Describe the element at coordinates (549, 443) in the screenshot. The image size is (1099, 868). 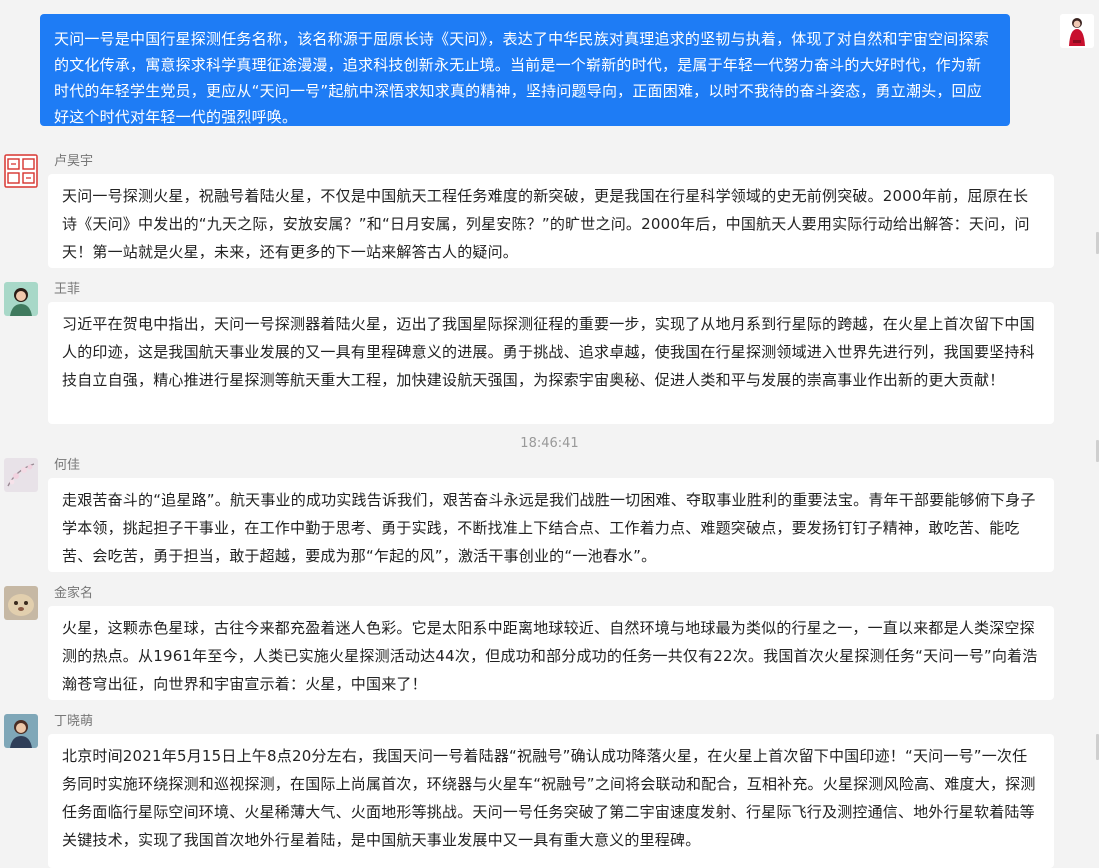
I see `message-timestamp: 18:46:41` at that location.